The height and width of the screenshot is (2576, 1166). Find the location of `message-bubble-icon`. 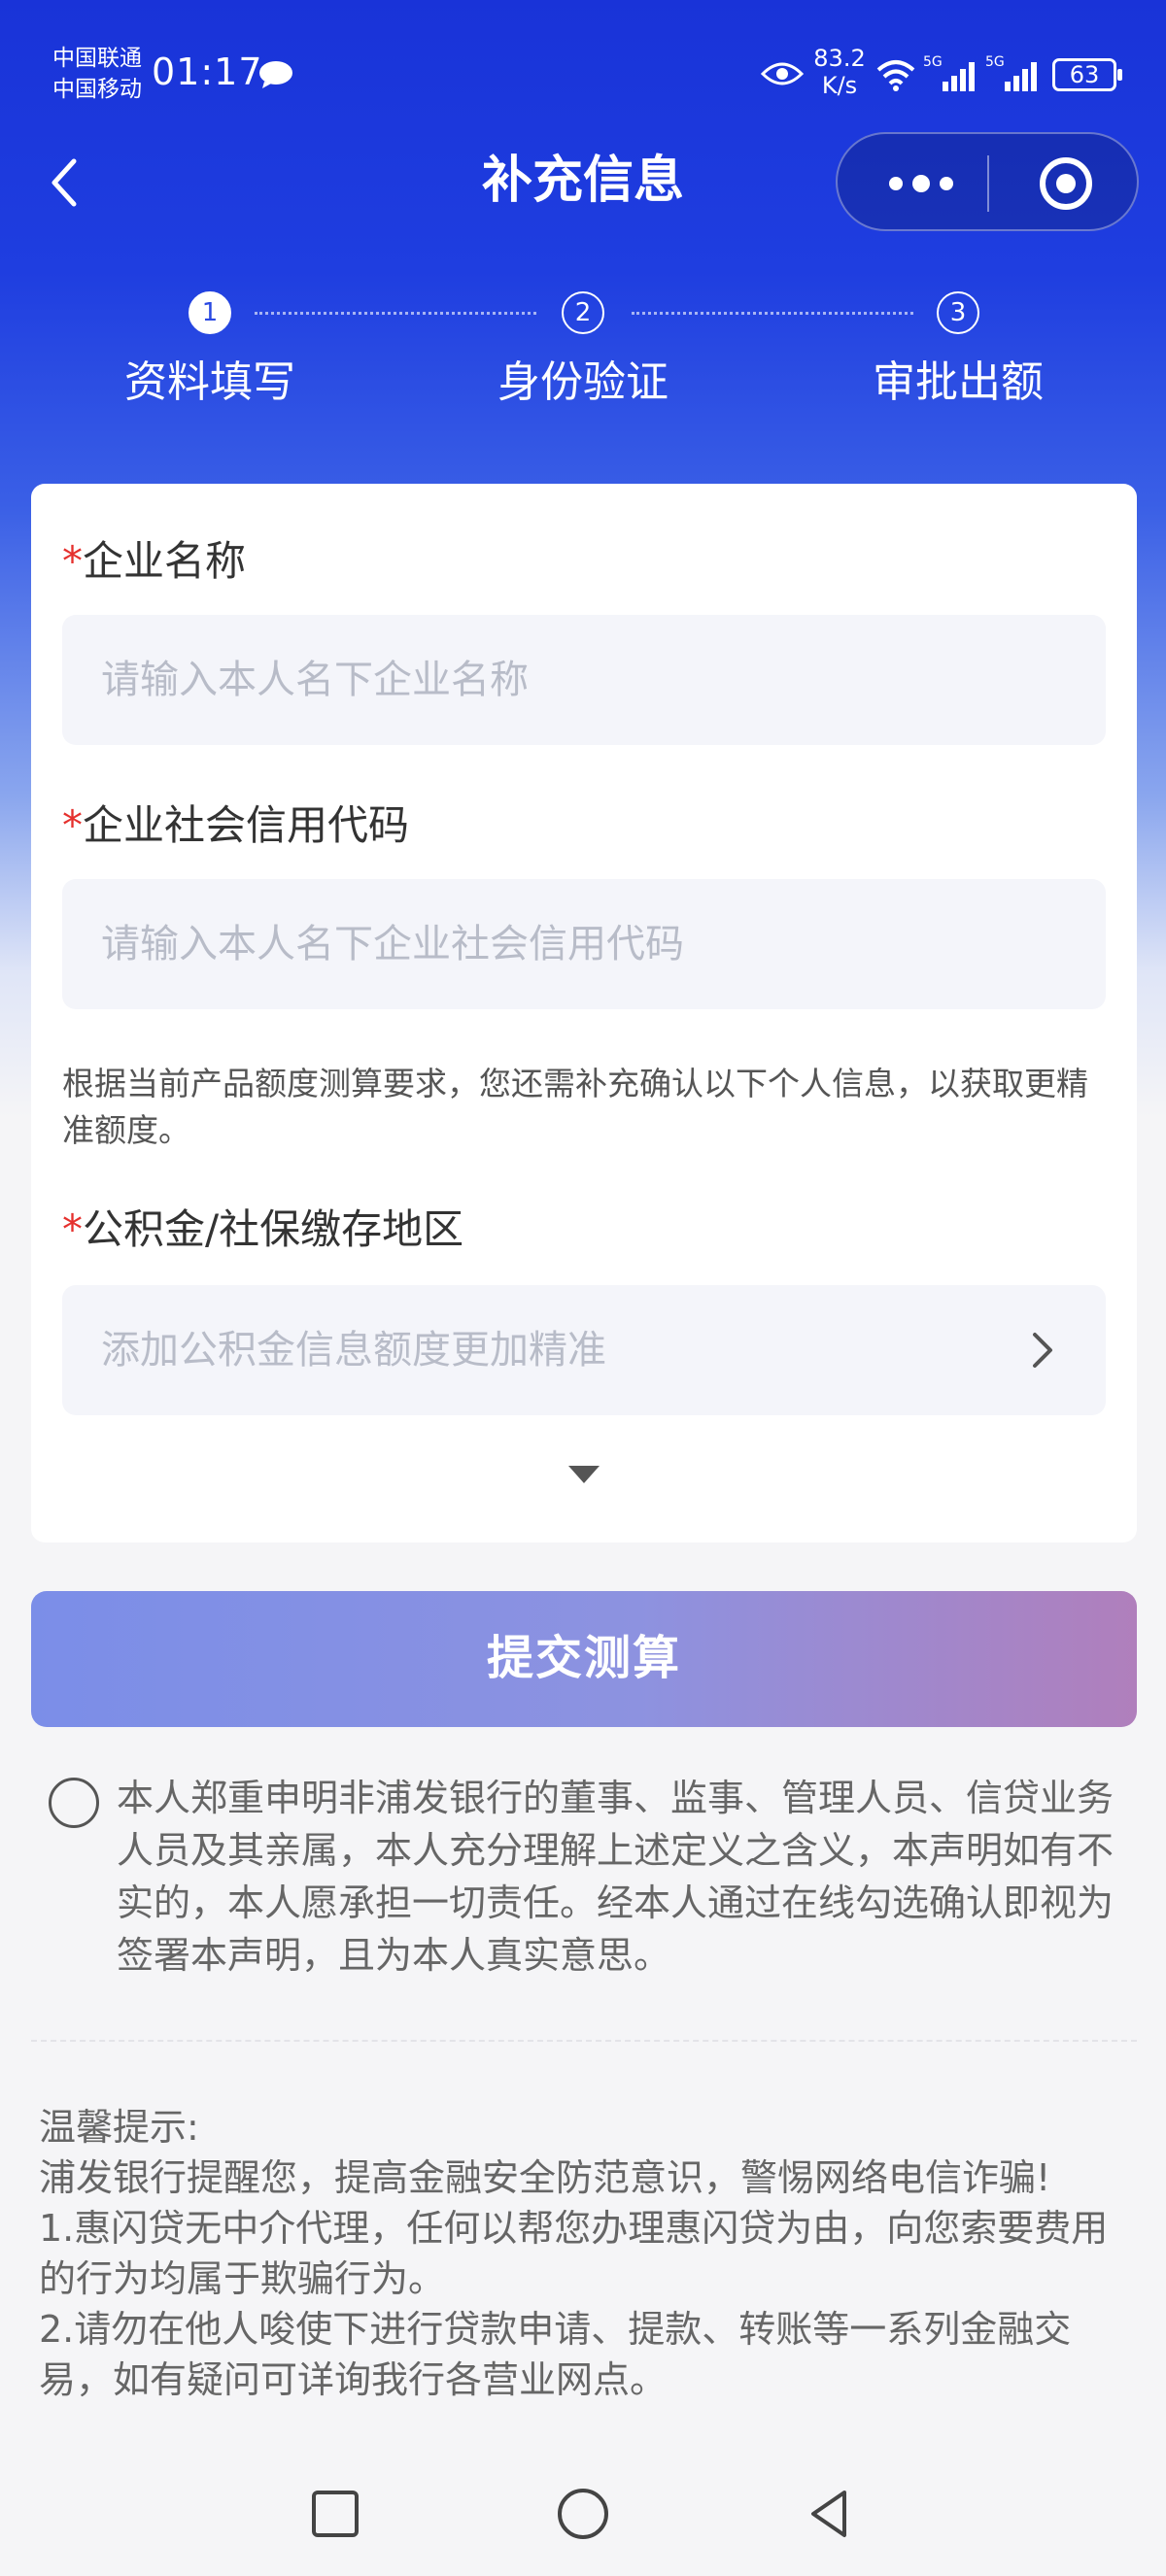

message-bubble-icon is located at coordinates (275, 74).